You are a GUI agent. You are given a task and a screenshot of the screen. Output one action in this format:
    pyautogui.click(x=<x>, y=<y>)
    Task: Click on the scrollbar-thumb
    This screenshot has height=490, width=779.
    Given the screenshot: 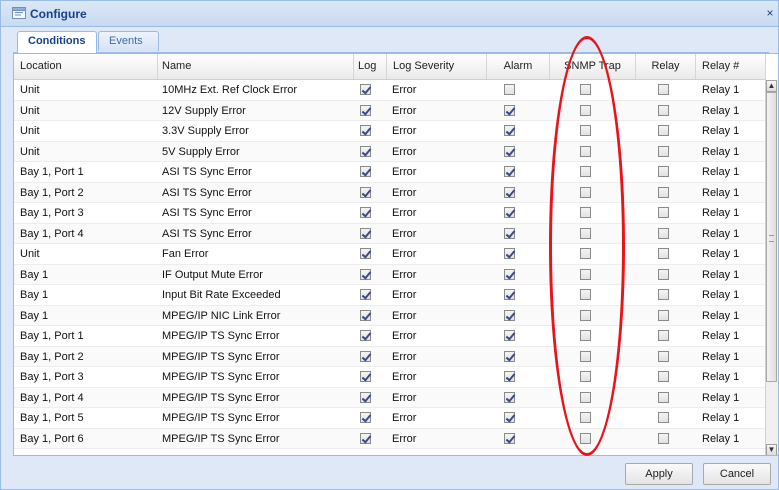 What is the action you would take?
    pyautogui.click(x=771, y=237)
    